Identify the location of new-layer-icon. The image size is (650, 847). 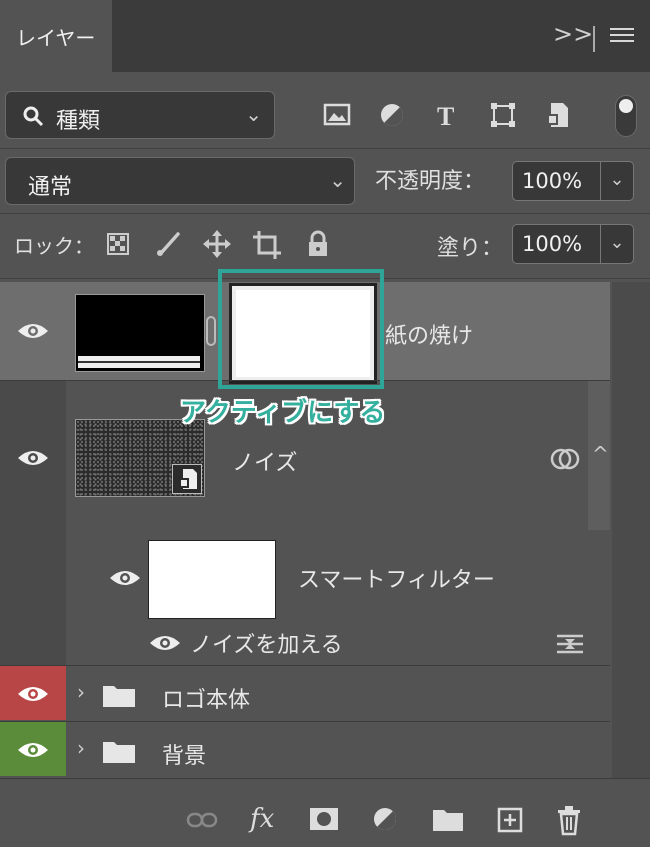
(510, 820).